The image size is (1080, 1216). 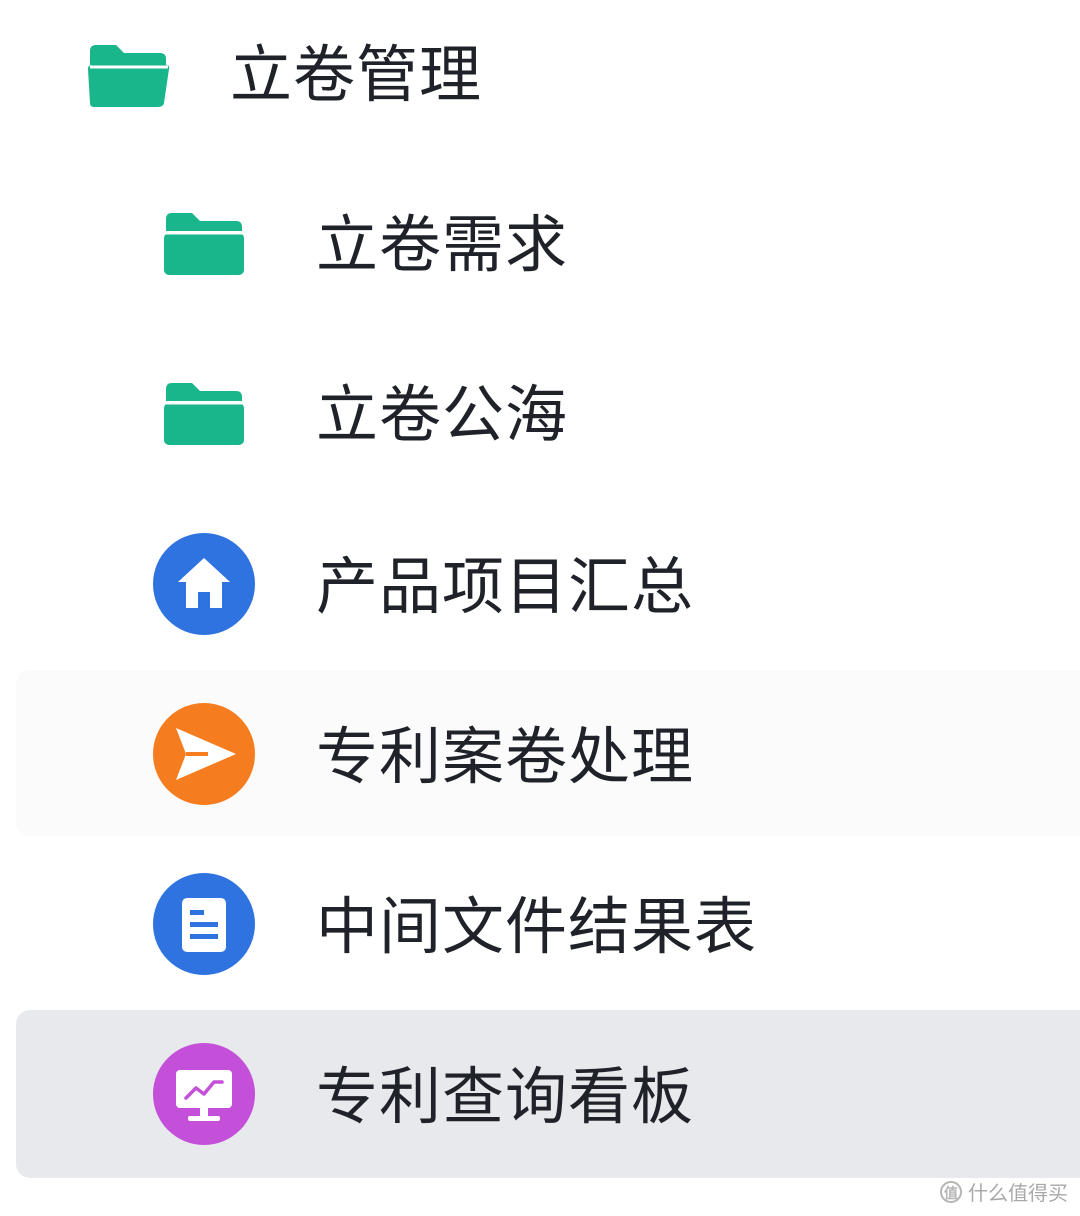 What do you see at coordinates (204, 584) in the screenshot?
I see `home-icon` at bounding box center [204, 584].